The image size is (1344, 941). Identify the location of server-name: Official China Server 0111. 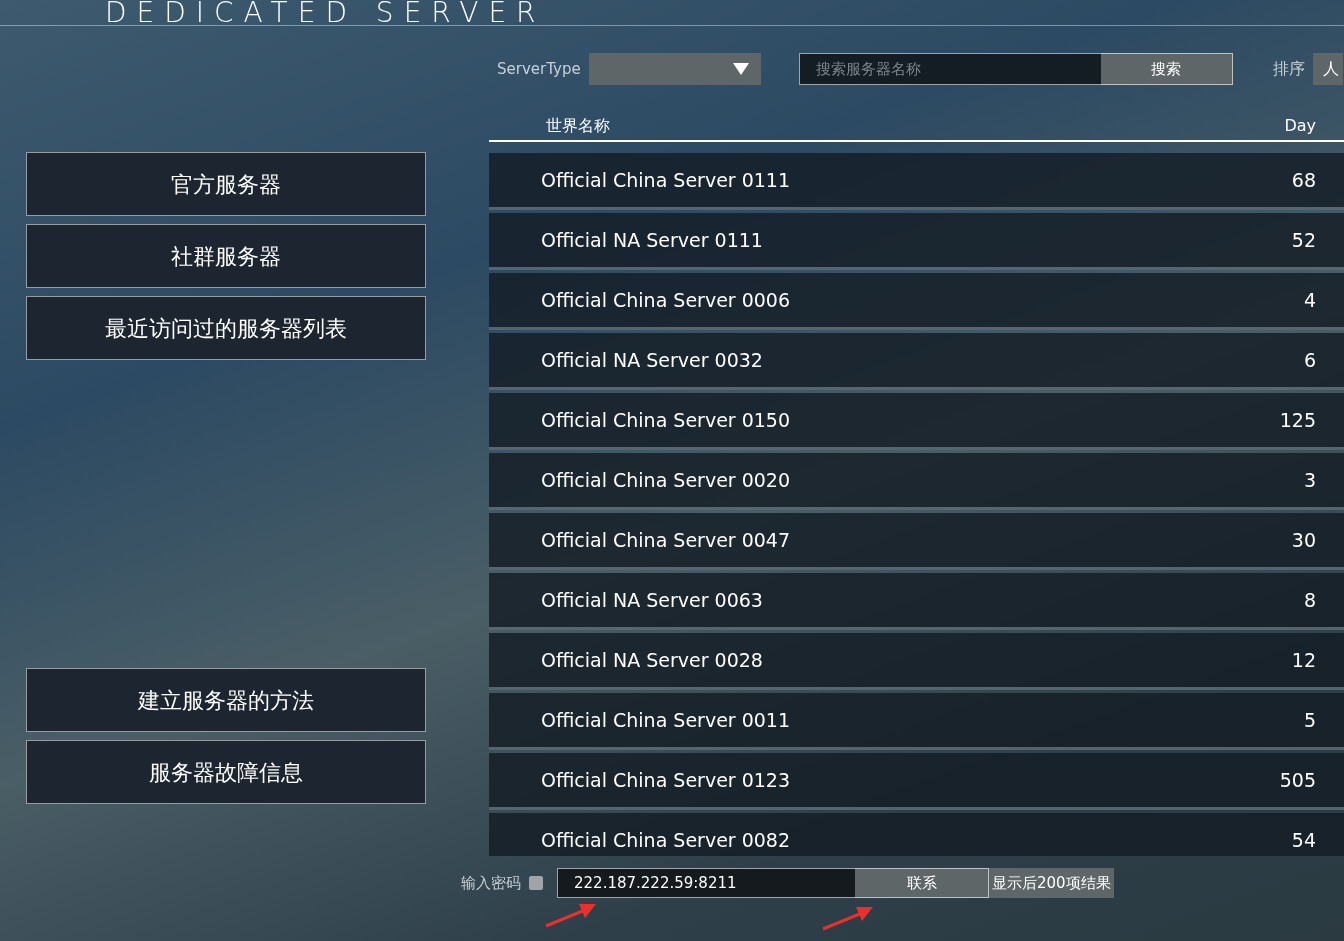
(666, 180).